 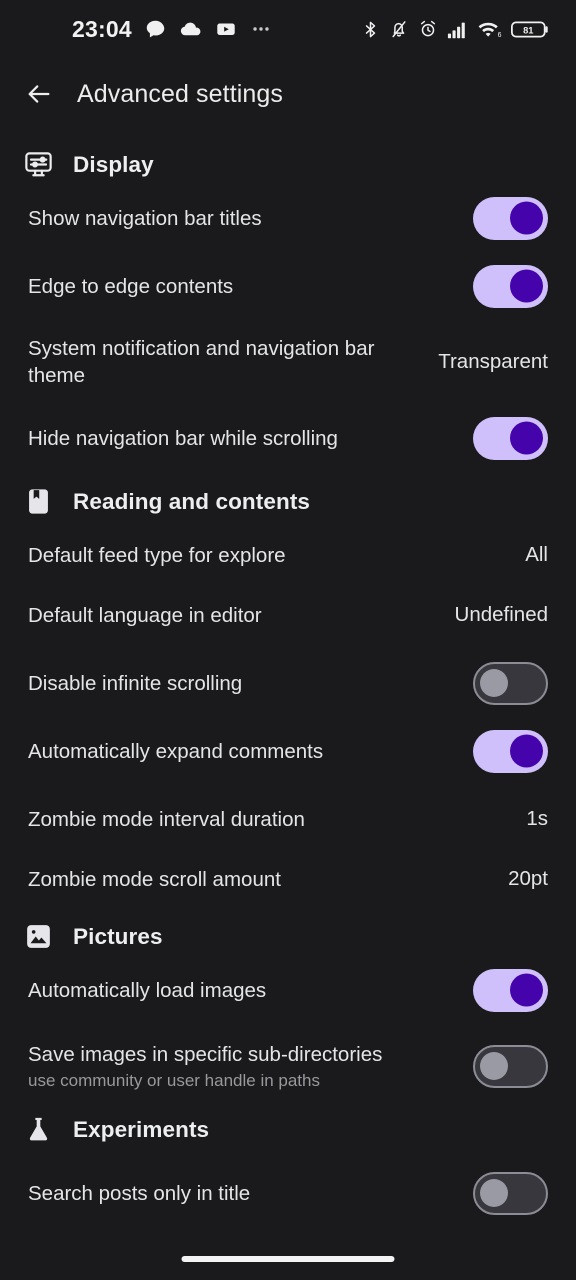 I want to click on setting-row-disable-infinite-scrolling: Disable infinite scrolling, so click(x=288, y=683).